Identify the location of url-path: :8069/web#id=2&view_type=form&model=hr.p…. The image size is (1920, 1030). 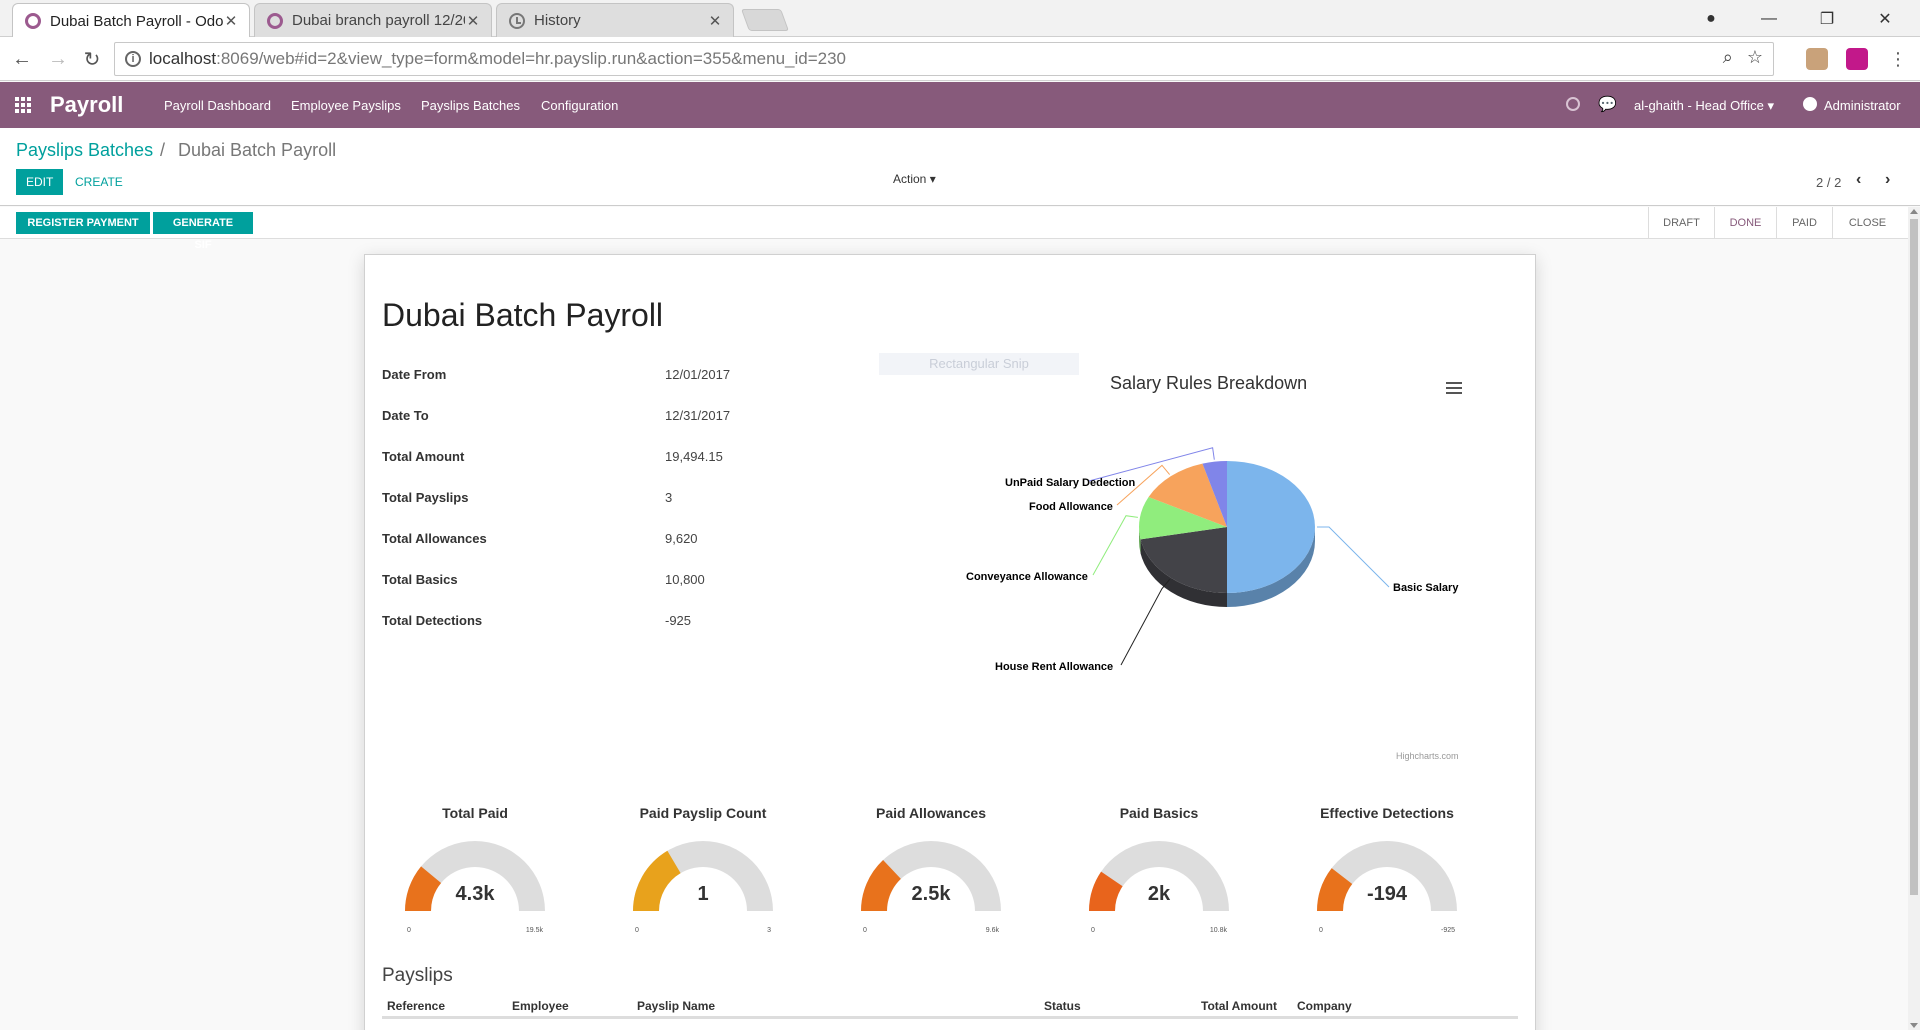
(531, 58).